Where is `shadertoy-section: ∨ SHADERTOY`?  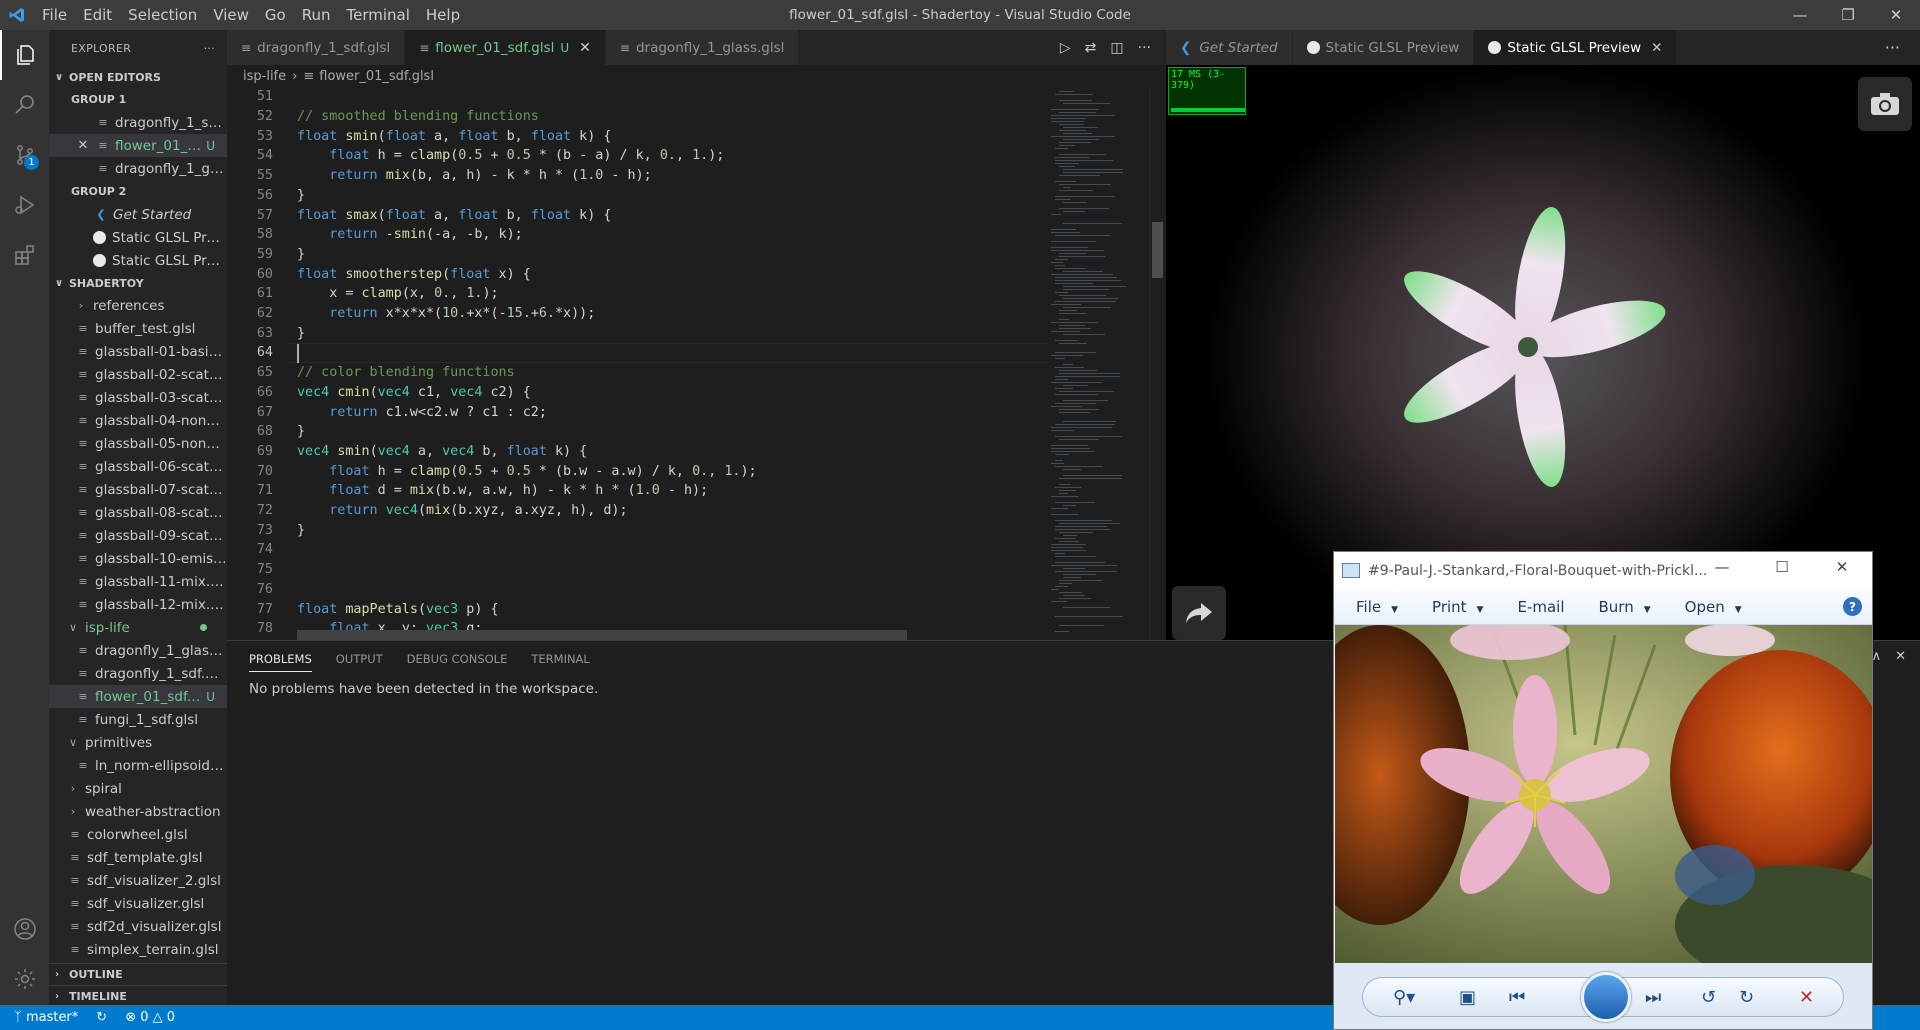
shadertoy-section: ∨ SHADERTOY is located at coordinates (138, 283).